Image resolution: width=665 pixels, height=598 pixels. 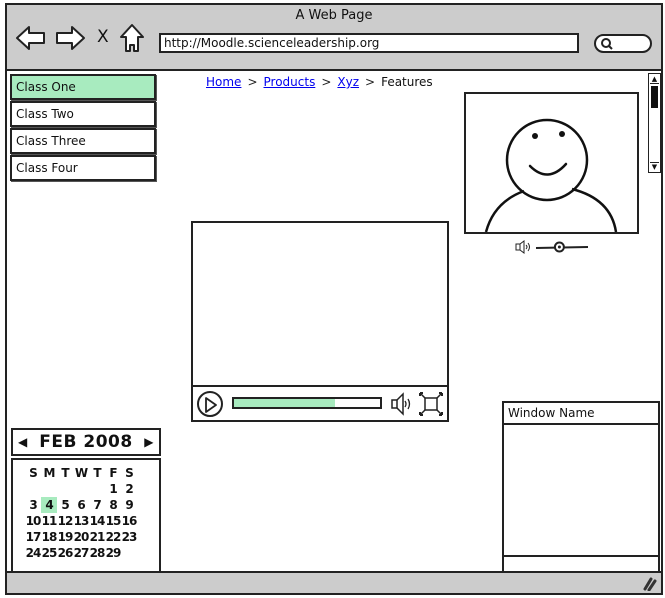 I want to click on calendar-day: 19, so click(x=65, y=537).